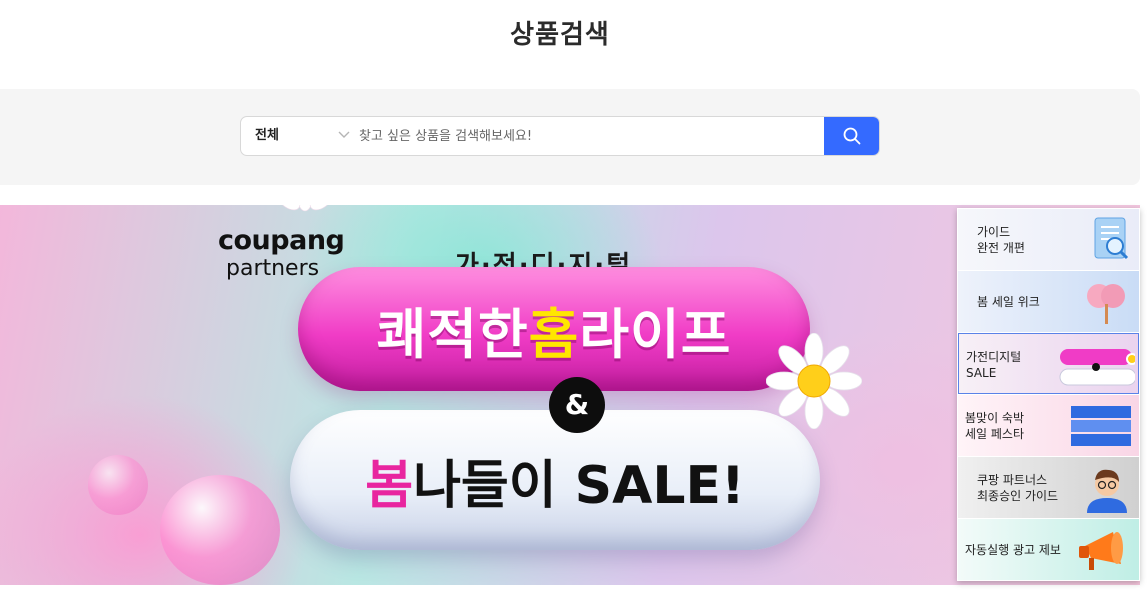 Image resolution: width=1147 pixels, height=598 pixels. Describe the element at coordinates (995, 425) in the screenshot. I see `side-item-label: 봄맞이 숙박 세일 페스타` at that location.